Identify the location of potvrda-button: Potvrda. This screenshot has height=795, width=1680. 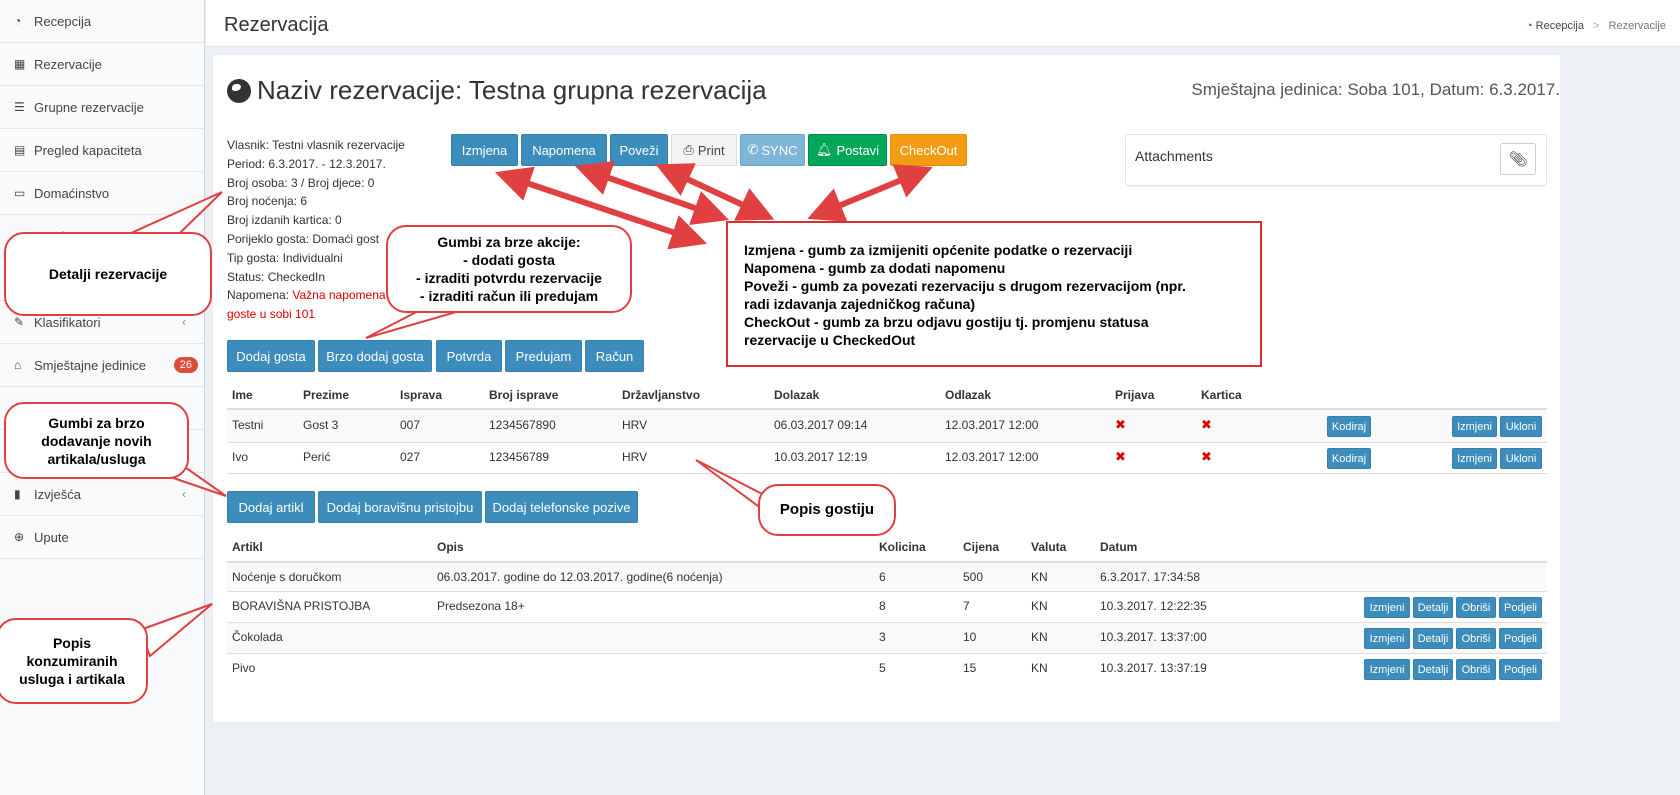
(469, 356).